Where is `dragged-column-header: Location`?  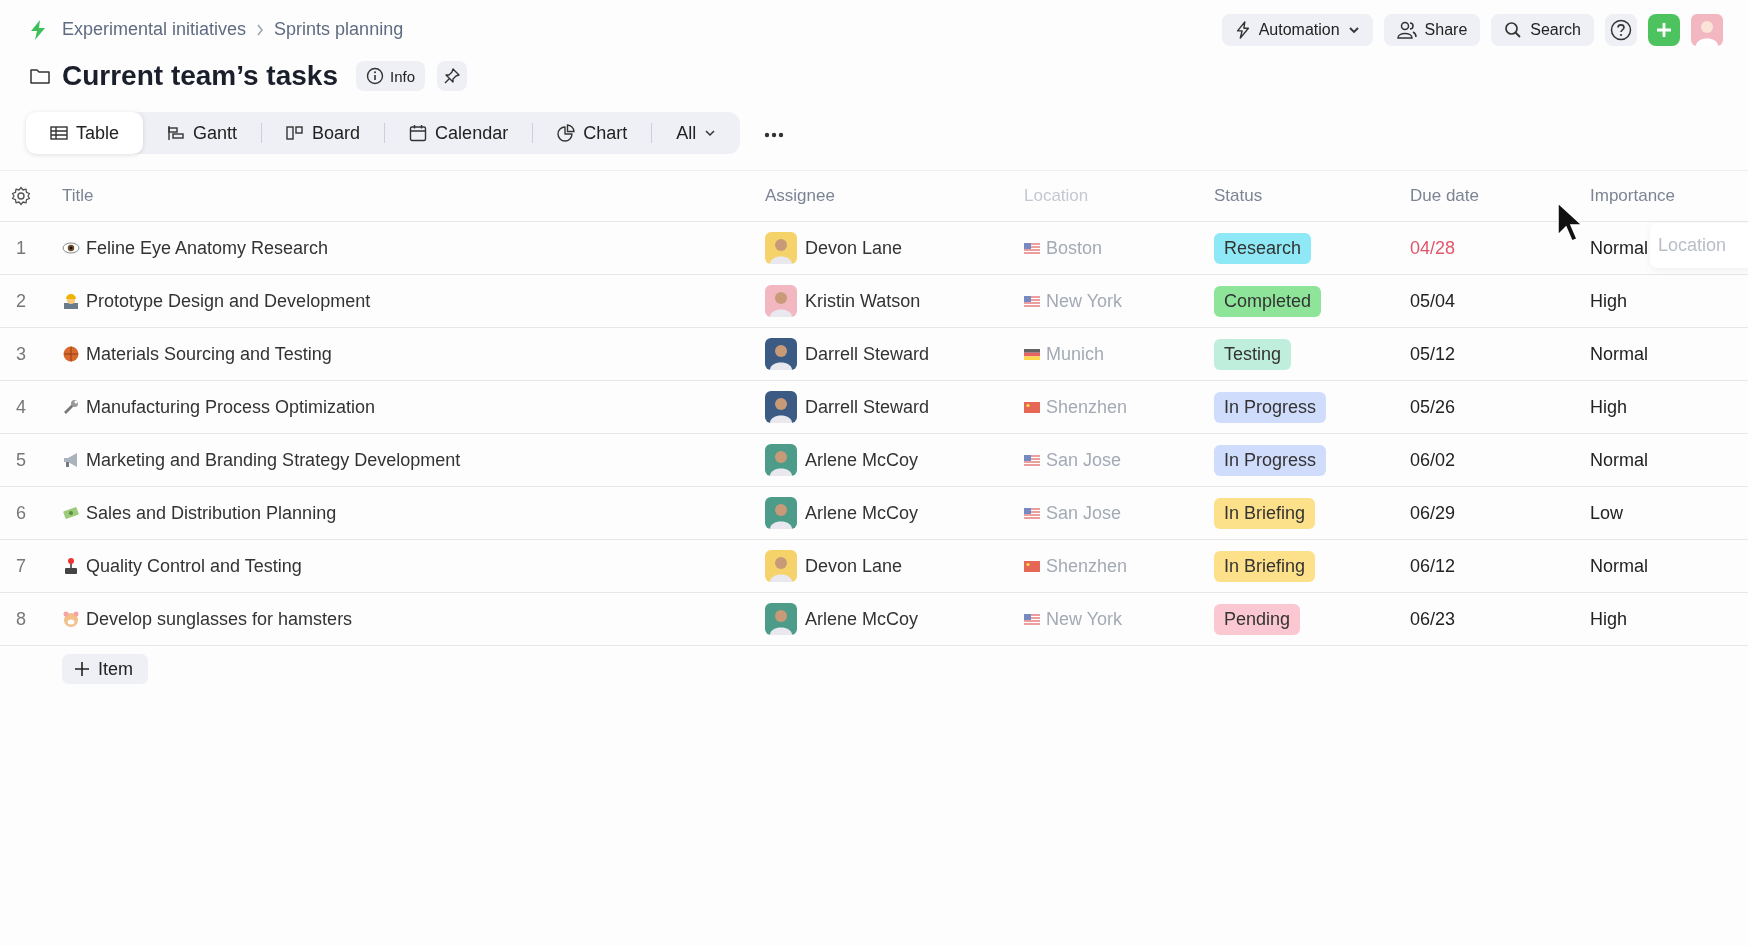 dragged-column-header: Location is located at coordinates (1699, 245).